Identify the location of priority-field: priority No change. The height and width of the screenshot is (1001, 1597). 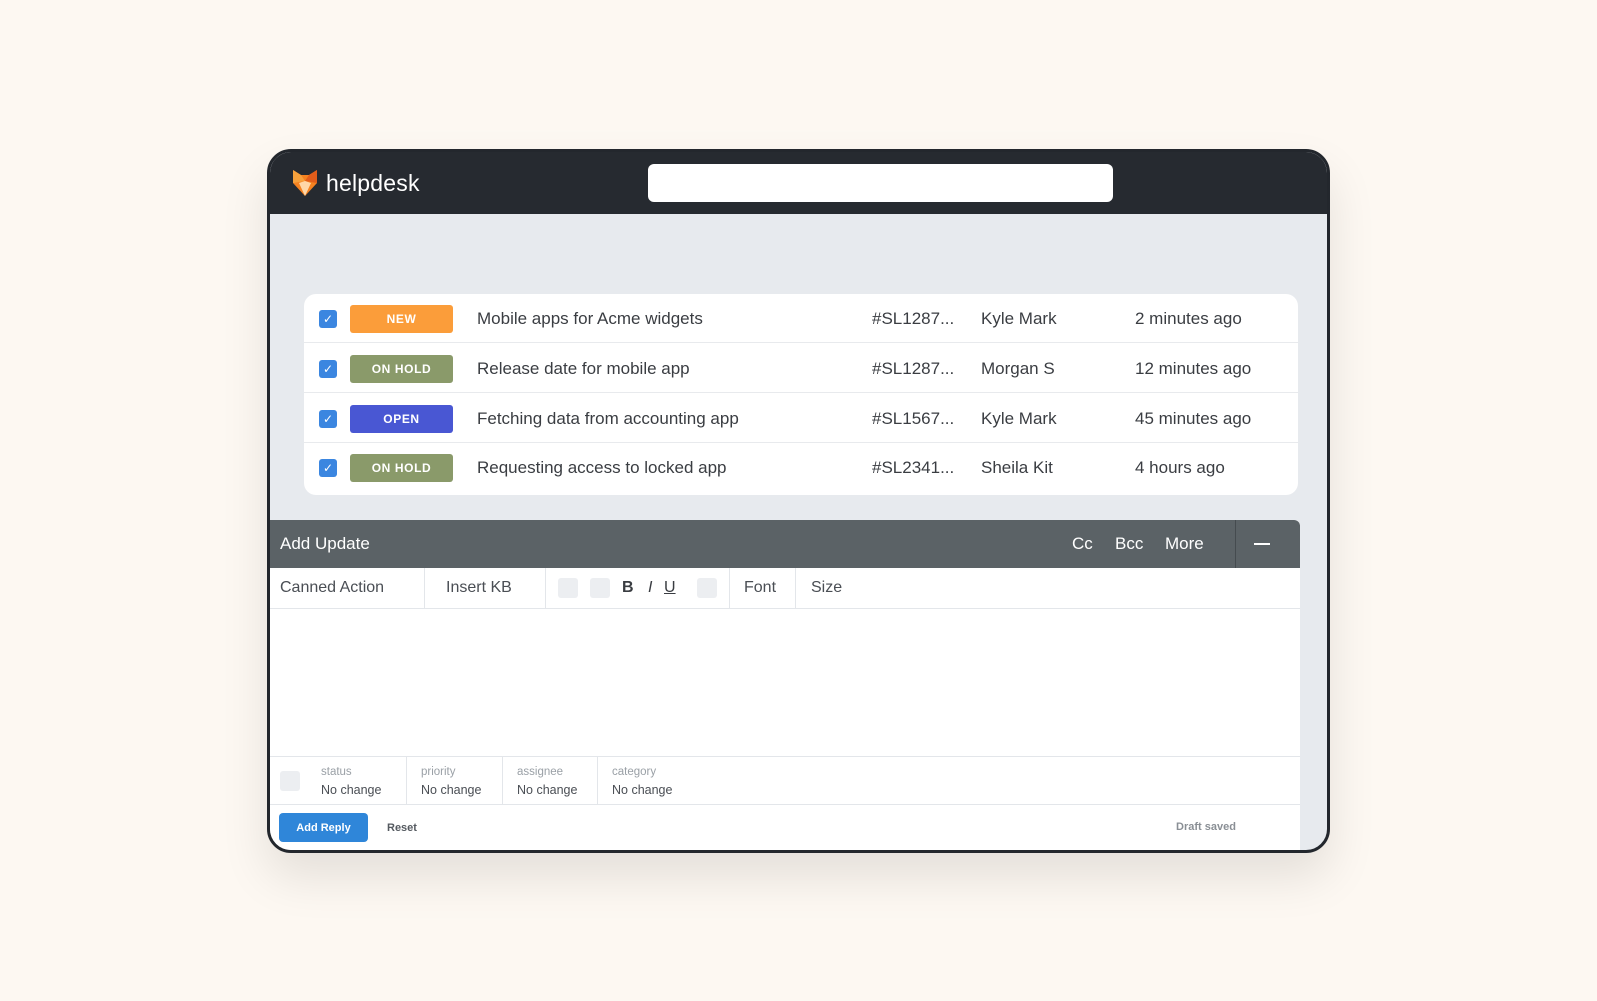
(454, 781).